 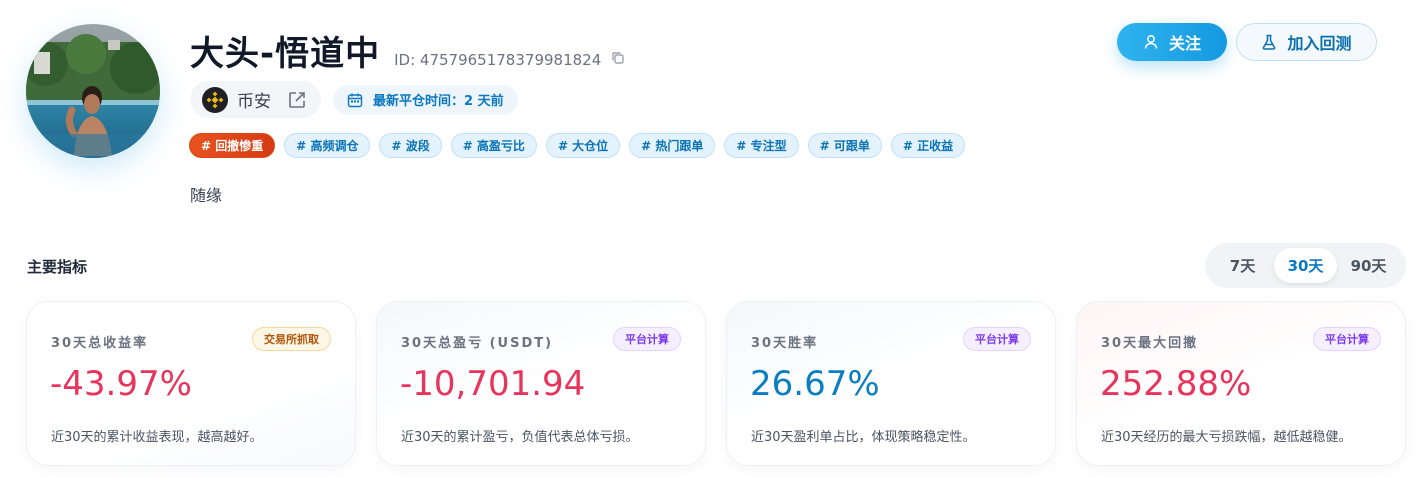 I want to click on metric-label: 30天胜率, so click(x=785, y=343).